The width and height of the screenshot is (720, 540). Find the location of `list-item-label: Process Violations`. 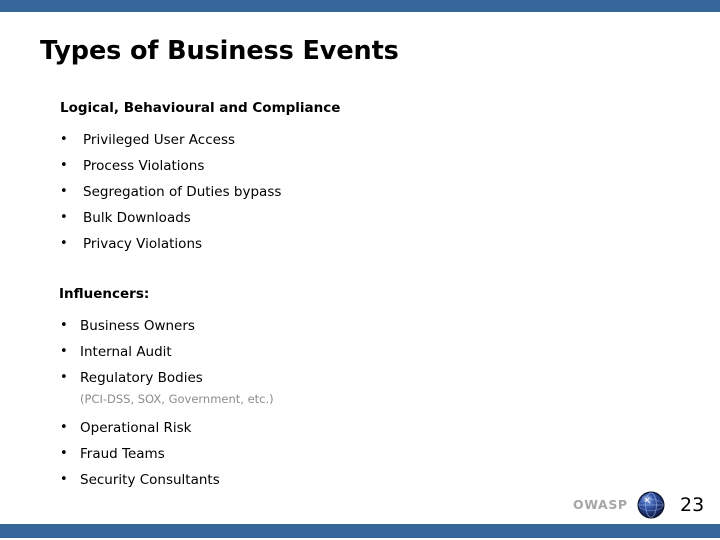

list-item-label: Process Violations is located at coordinates (144, 166).